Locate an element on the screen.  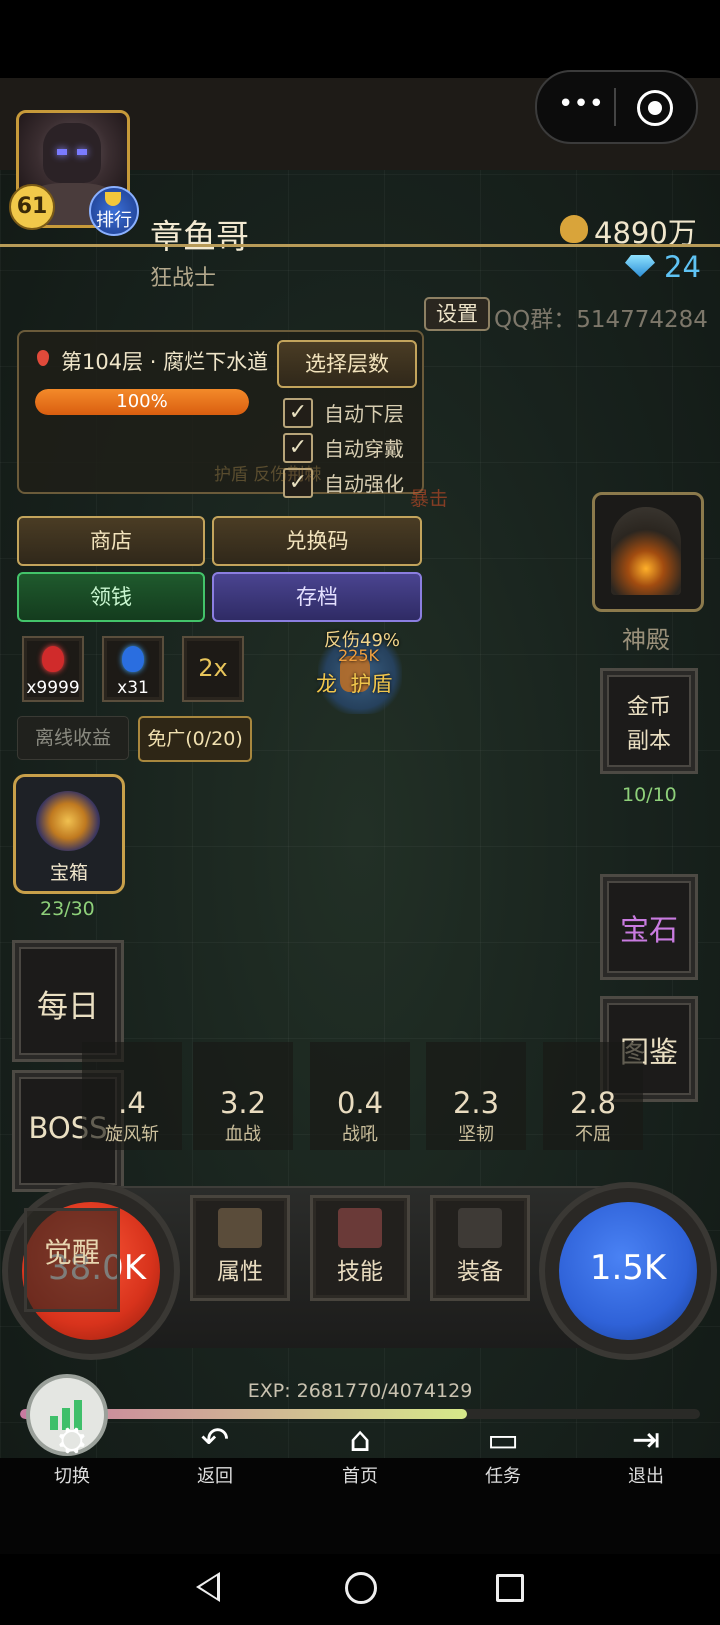
skill-name: 血战 is located at coordinates (243, 1134).